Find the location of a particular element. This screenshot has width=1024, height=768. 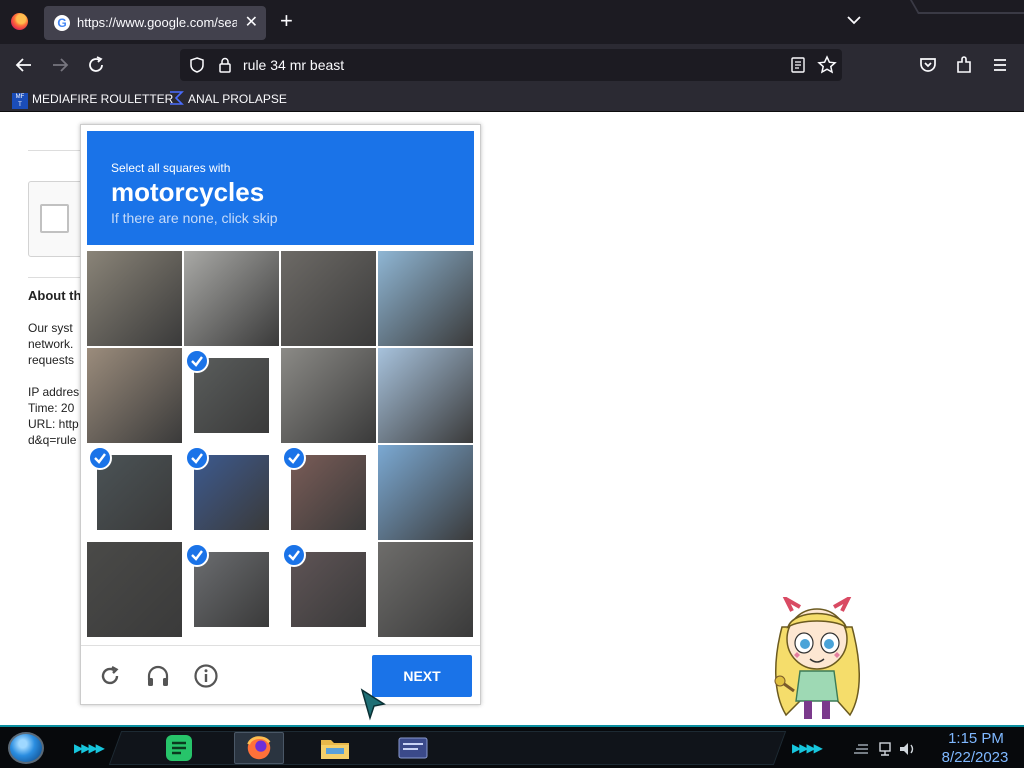

firefox-taskbar-button is located at coordinates (259, 748).